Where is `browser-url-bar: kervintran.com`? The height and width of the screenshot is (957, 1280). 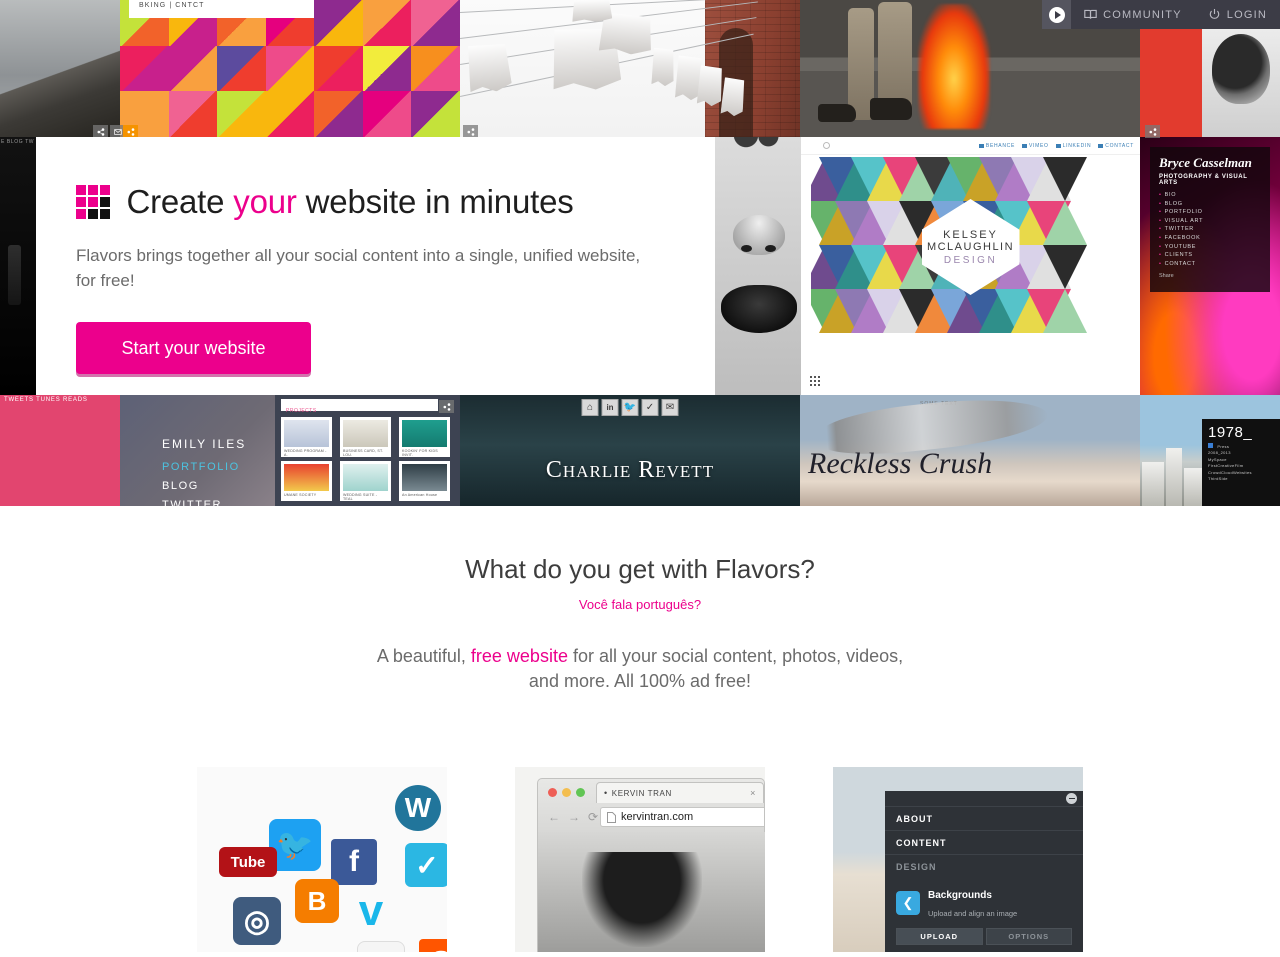
browser-url-bar: kervintran.com is located at coordinates (682, 817).